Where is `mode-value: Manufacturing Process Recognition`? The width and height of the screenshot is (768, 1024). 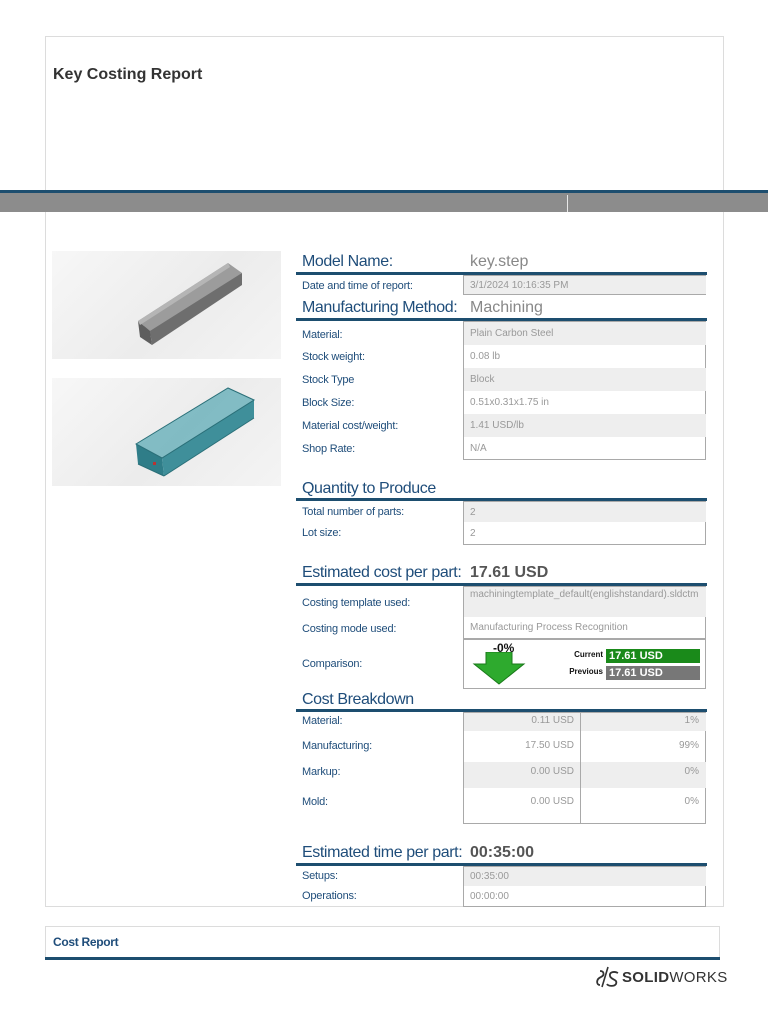
mode-value: Manufacturing Process Recognition is located at coordinates (549, 627).